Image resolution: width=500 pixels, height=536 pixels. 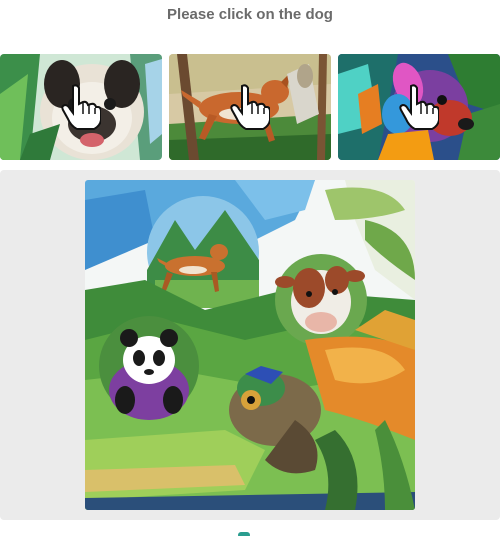 I want to click on footer-indicator-icon, so click(x=244, y=534).